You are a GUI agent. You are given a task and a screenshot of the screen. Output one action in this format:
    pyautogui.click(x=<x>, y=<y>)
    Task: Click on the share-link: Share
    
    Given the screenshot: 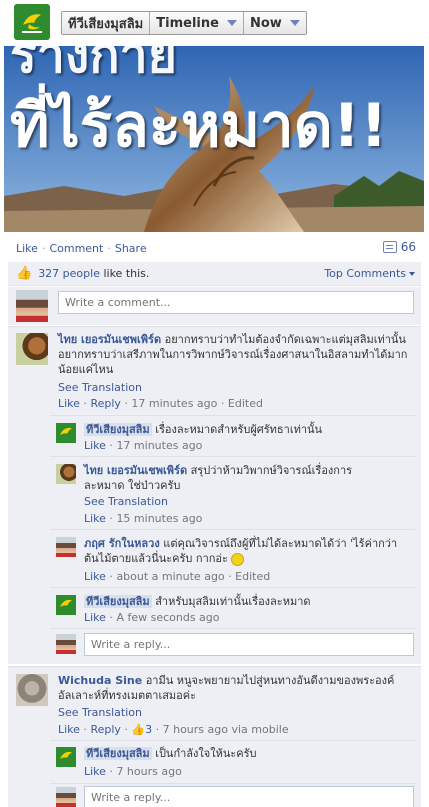 What is the action you would take?
    pyautogui.click(x=131, y=248)
    